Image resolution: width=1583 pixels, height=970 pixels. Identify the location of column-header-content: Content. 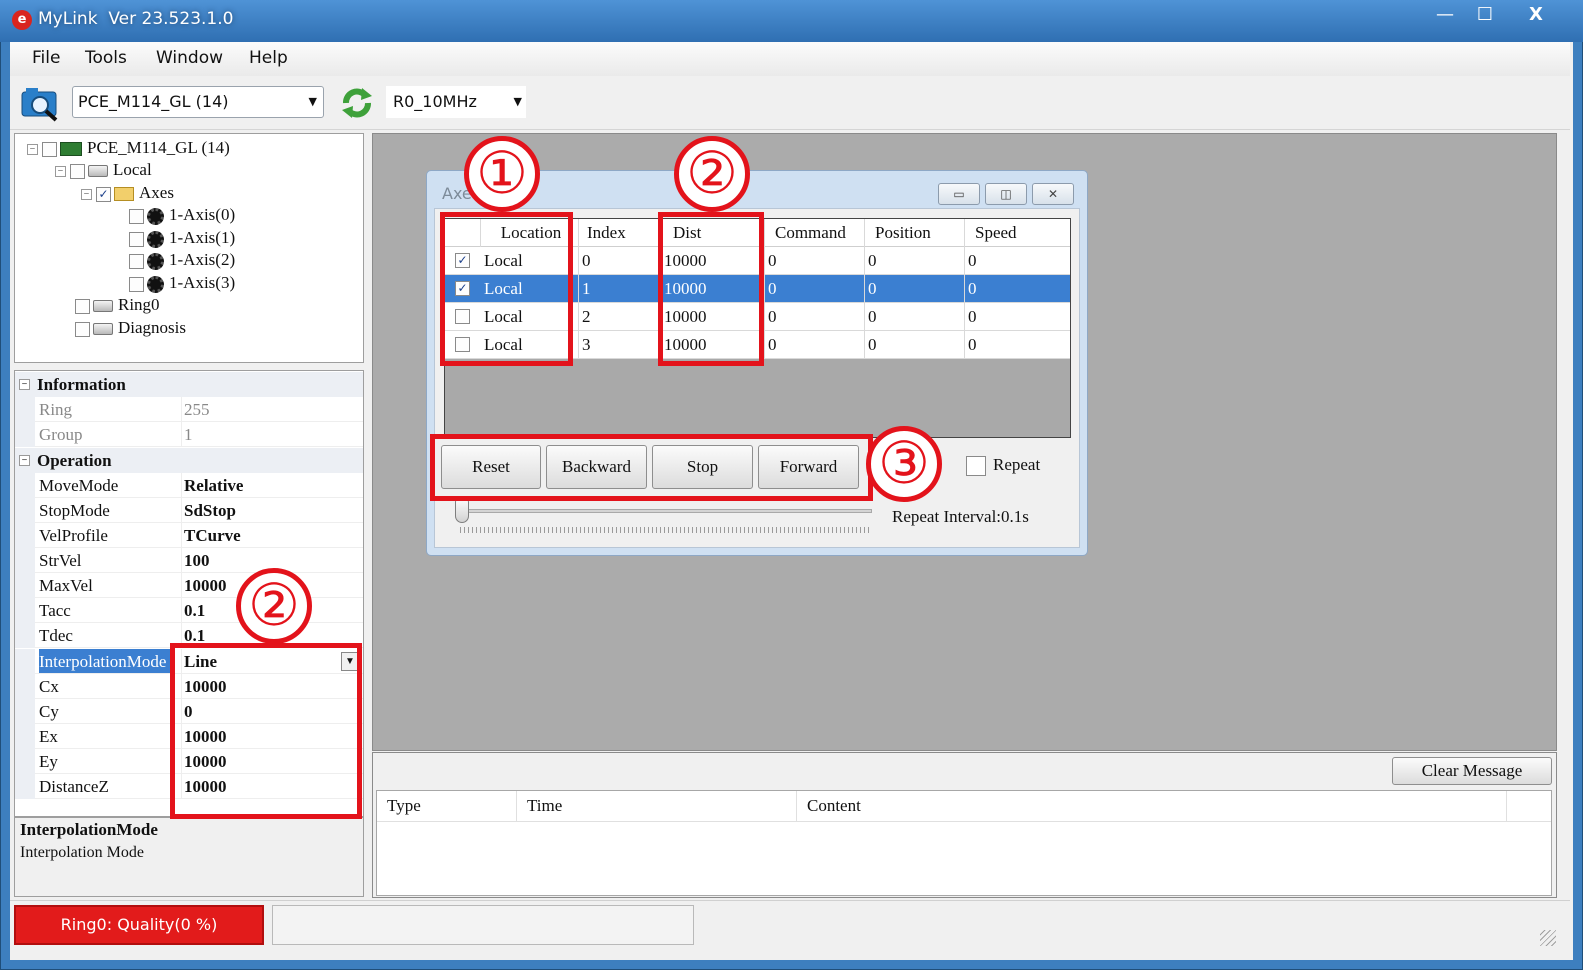
(1152, 806).